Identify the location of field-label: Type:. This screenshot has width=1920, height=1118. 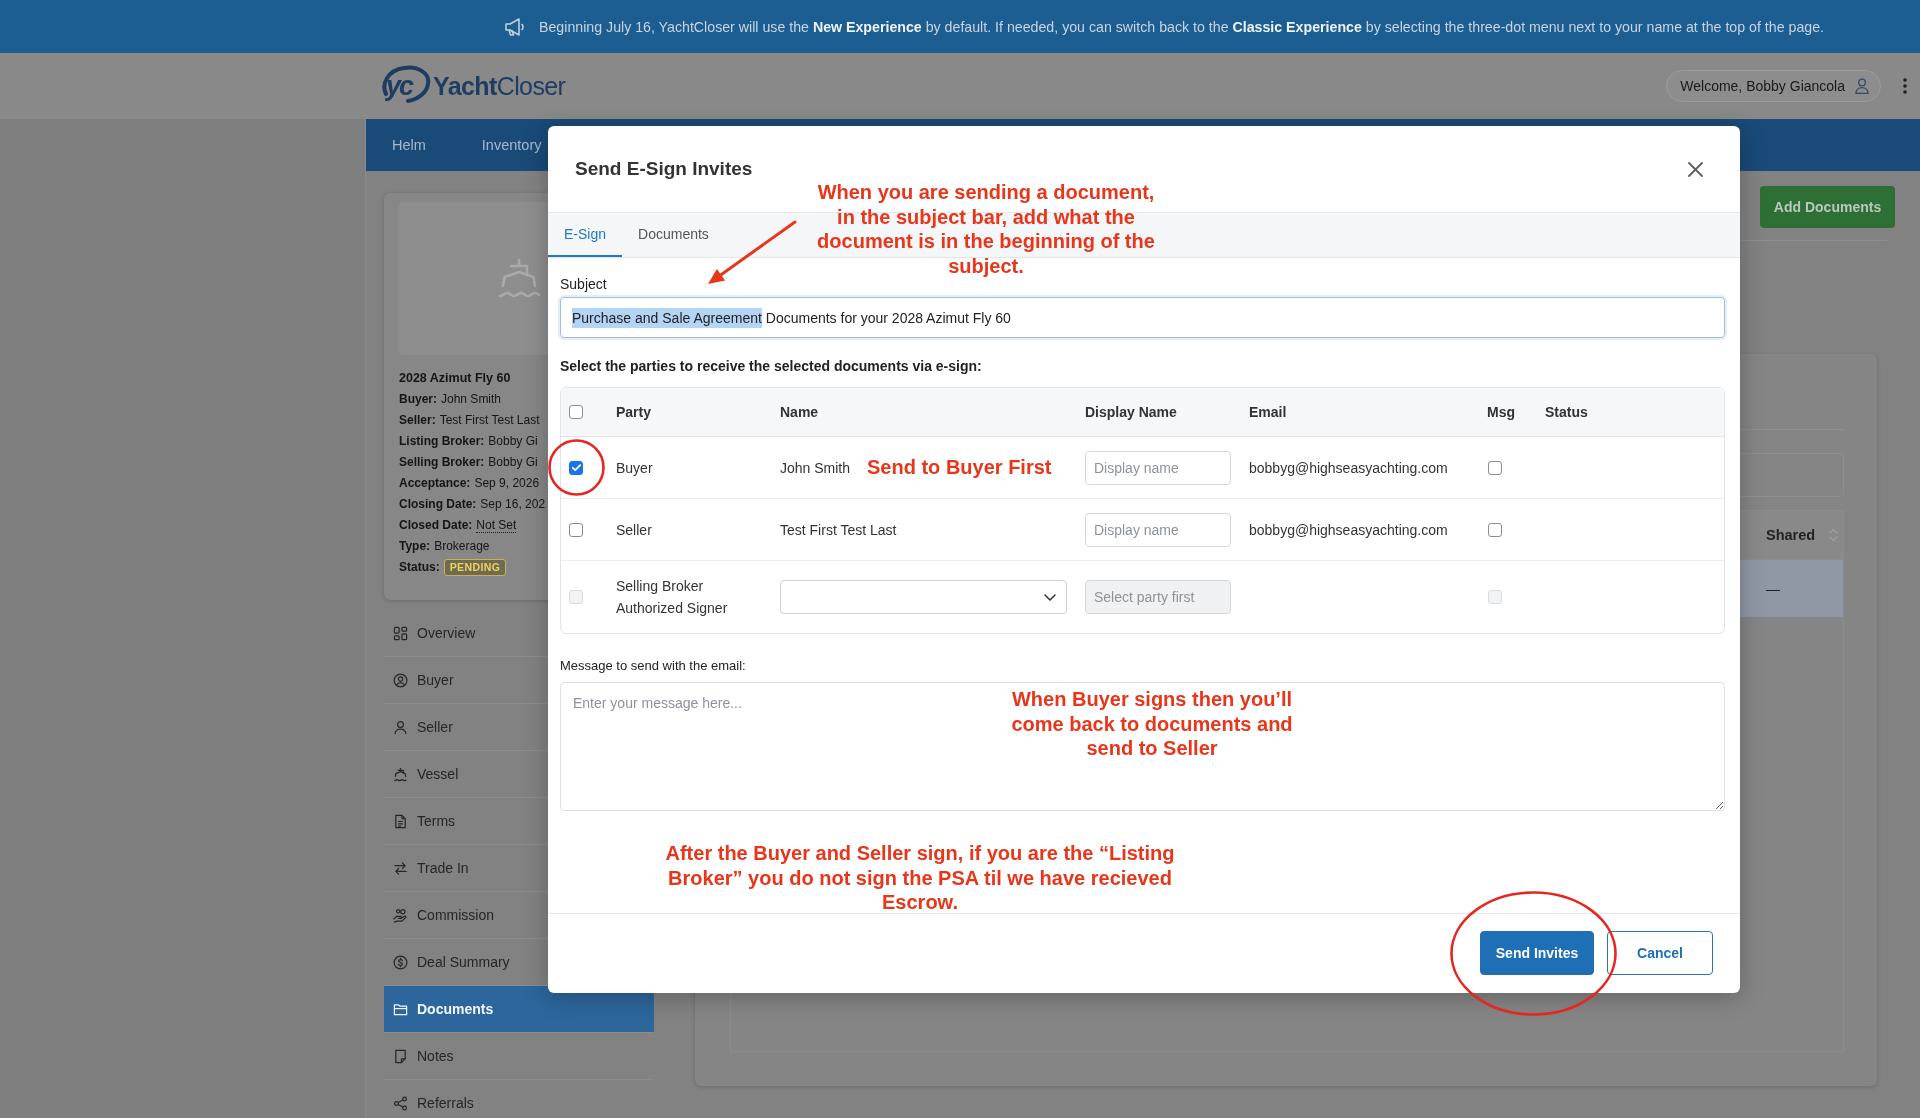
(415, 546).